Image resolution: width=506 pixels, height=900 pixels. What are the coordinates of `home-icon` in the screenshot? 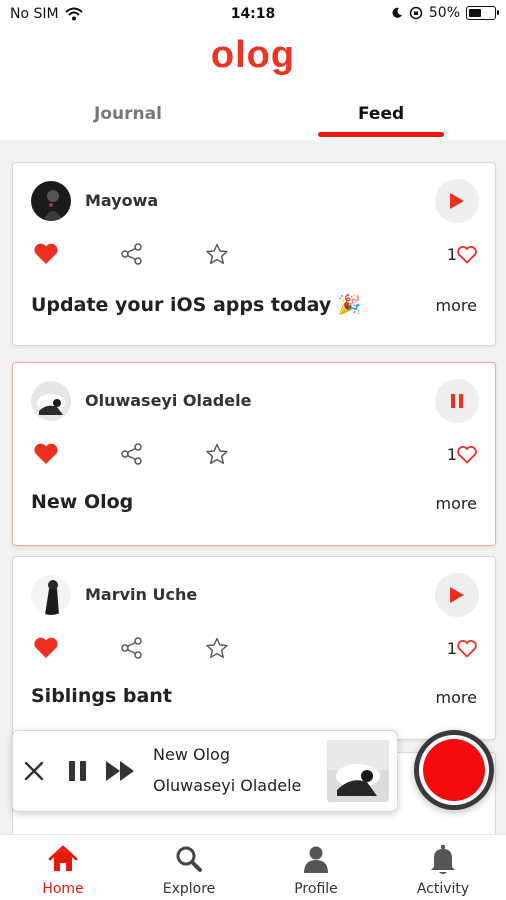 It's located at (63, 858).